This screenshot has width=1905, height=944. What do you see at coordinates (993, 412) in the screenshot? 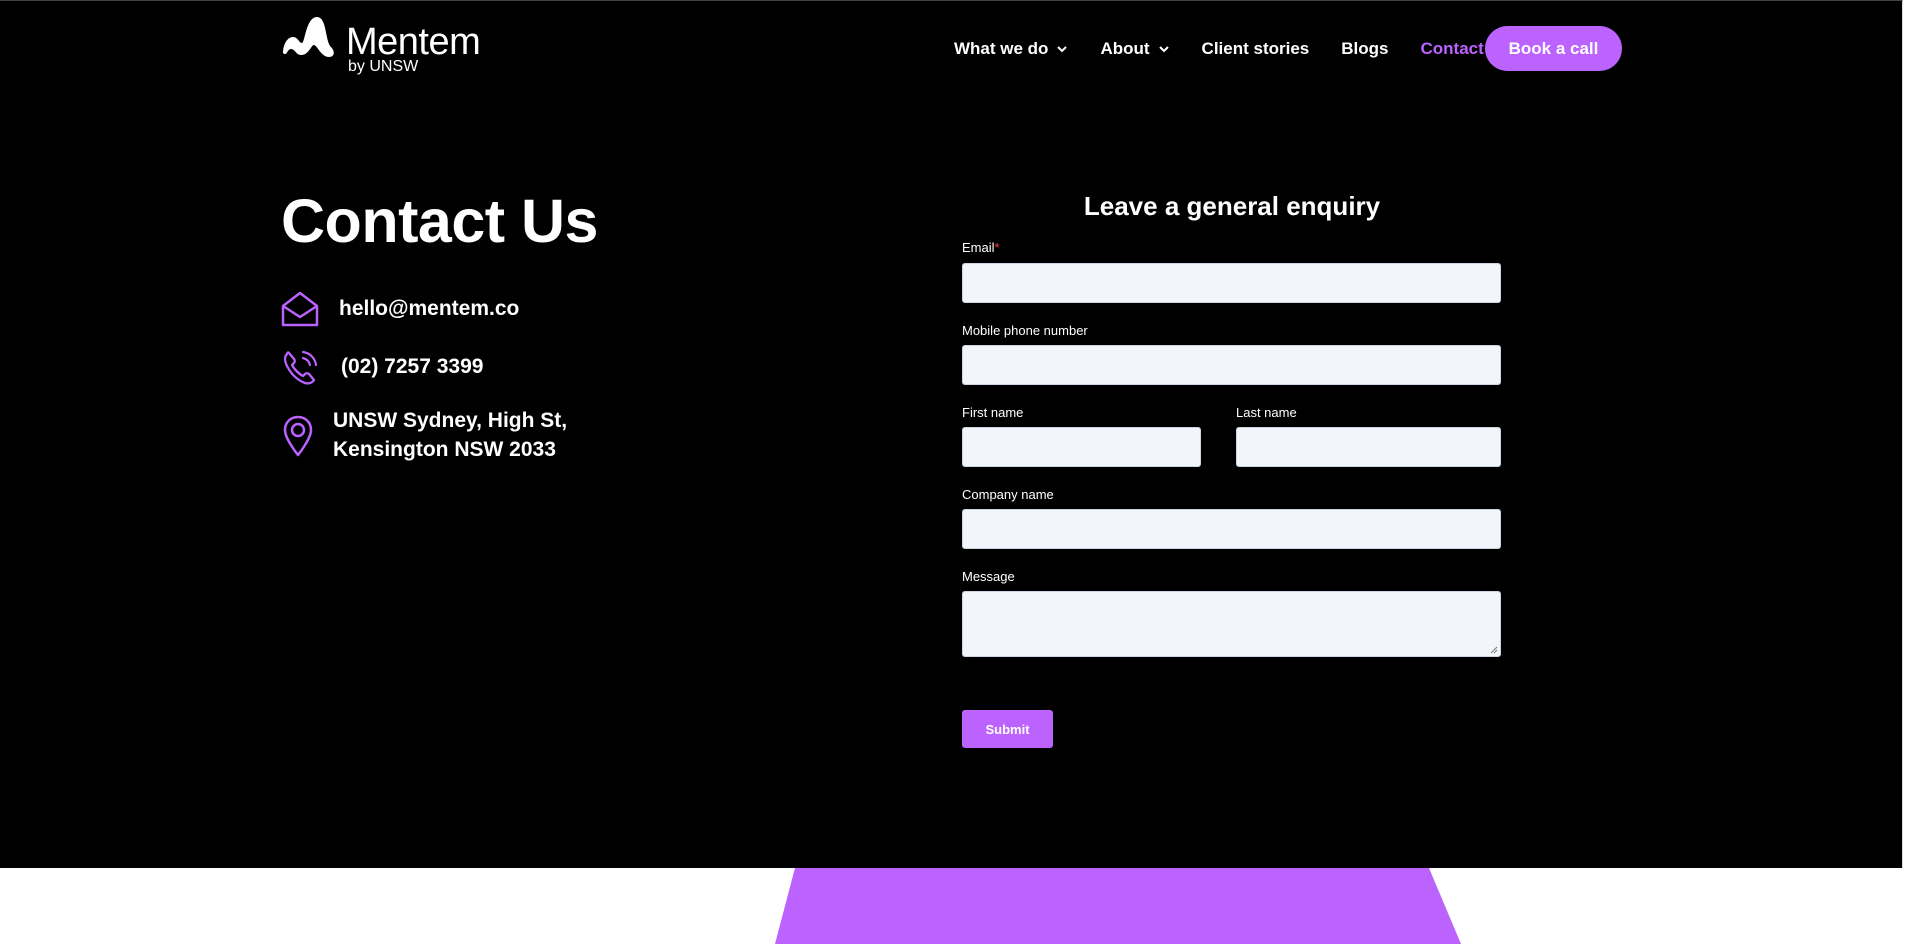
I see `first-name-label: First name` at bounding box center [993, 412].